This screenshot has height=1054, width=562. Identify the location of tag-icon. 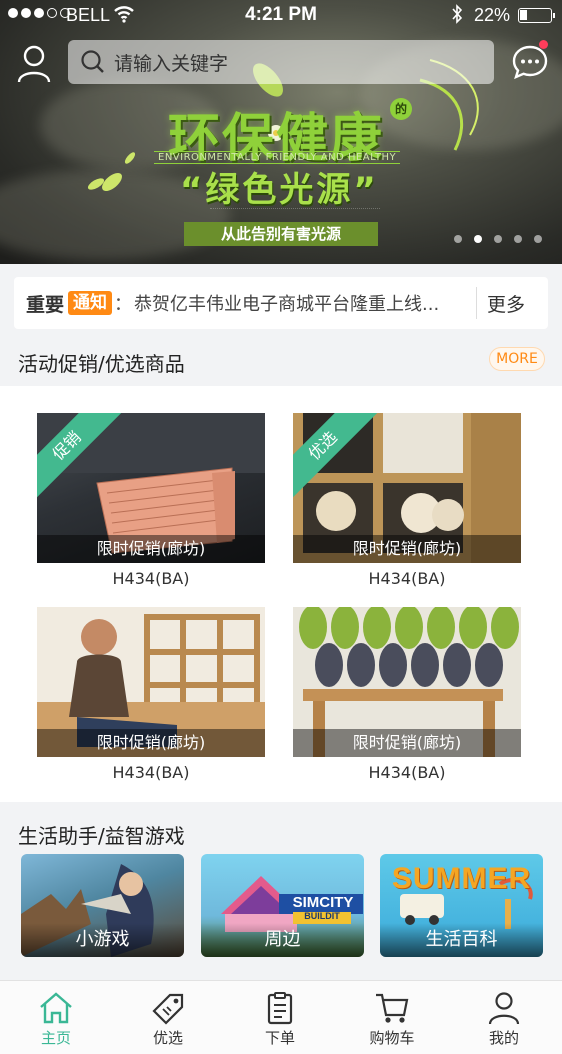
(168, 1009).